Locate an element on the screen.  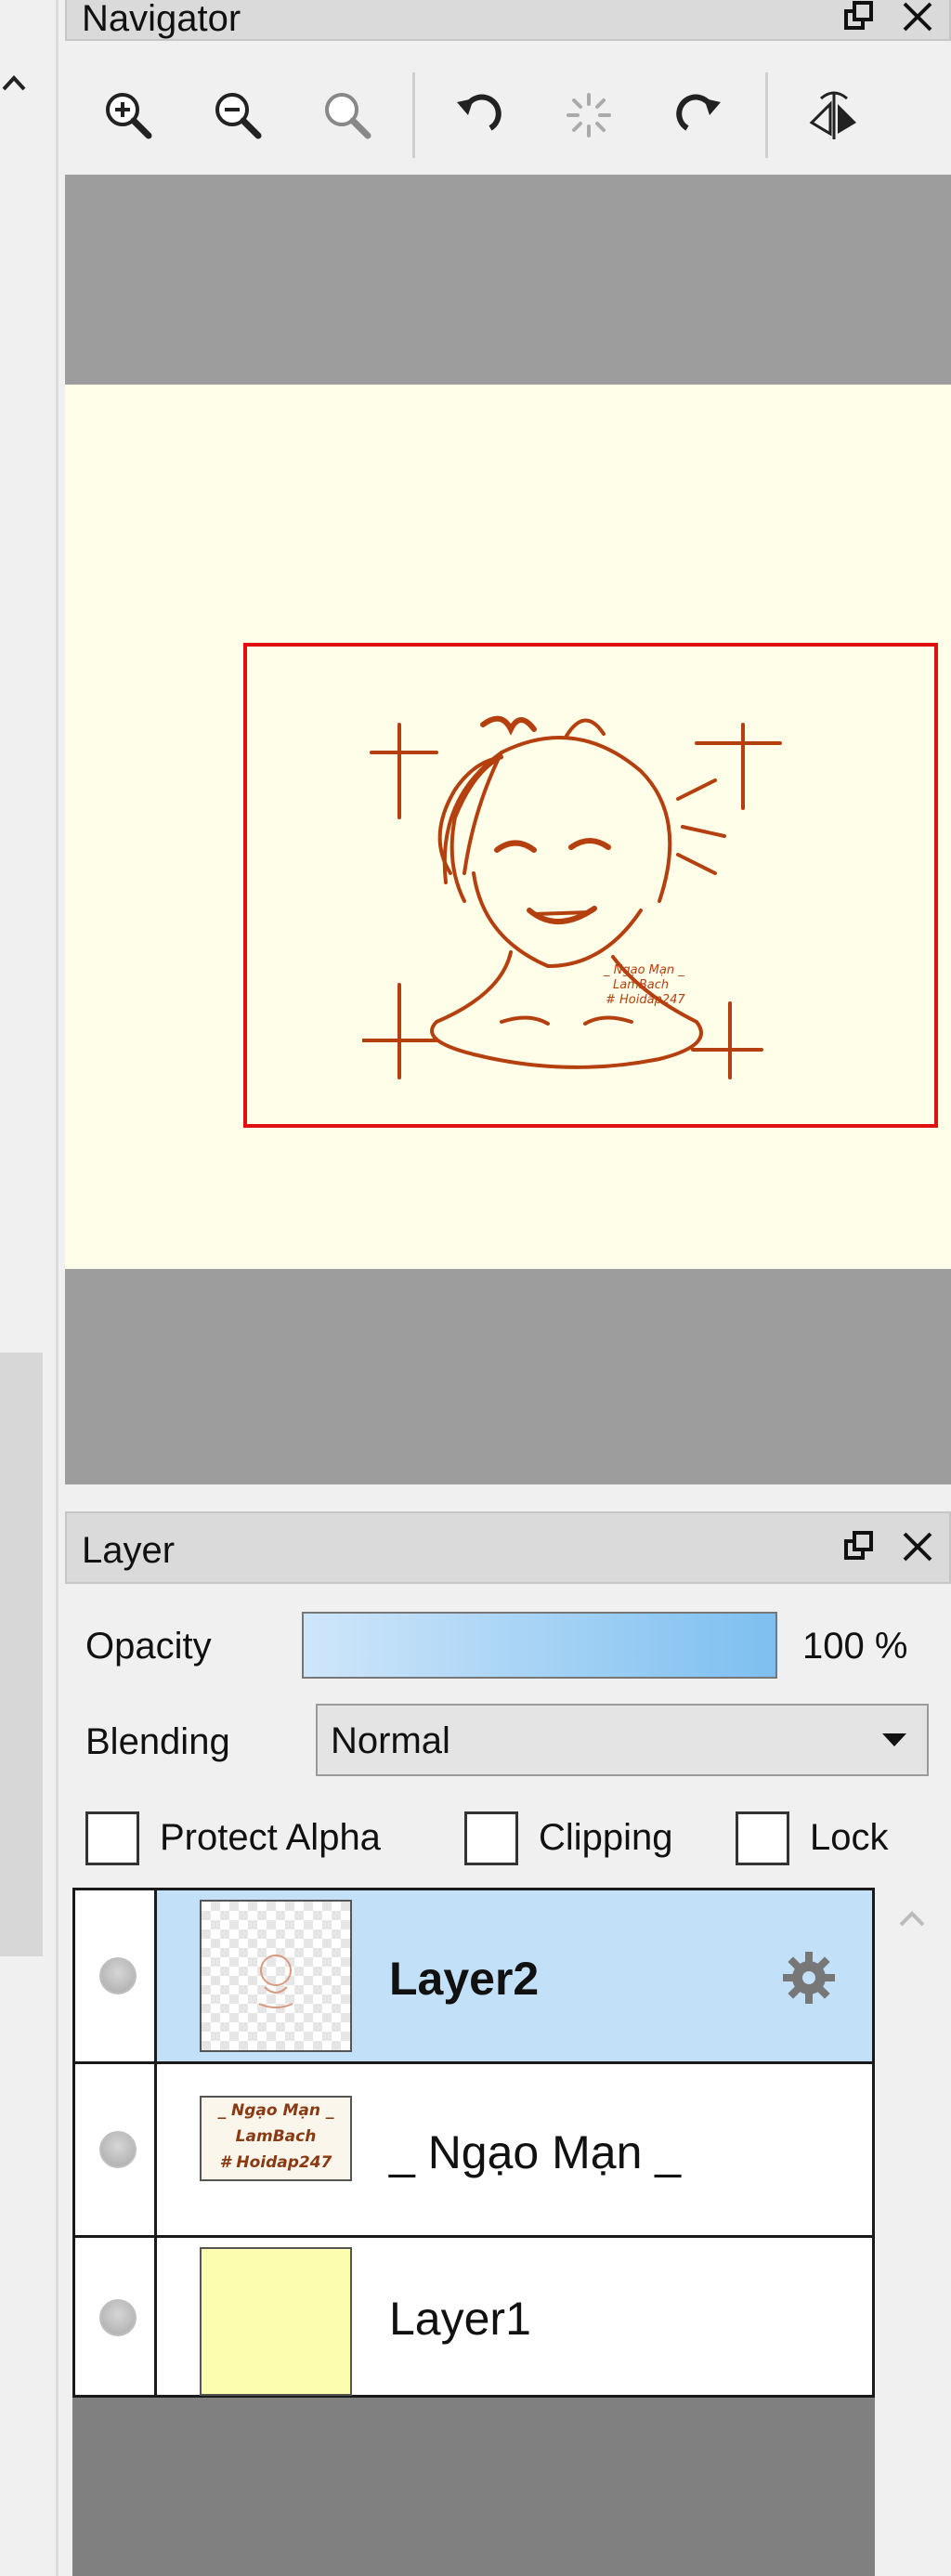
layer-thumbnail: _ Ngạo Mạn _ LamBach # Hoidap247 is located at coordinates (276, 2138).